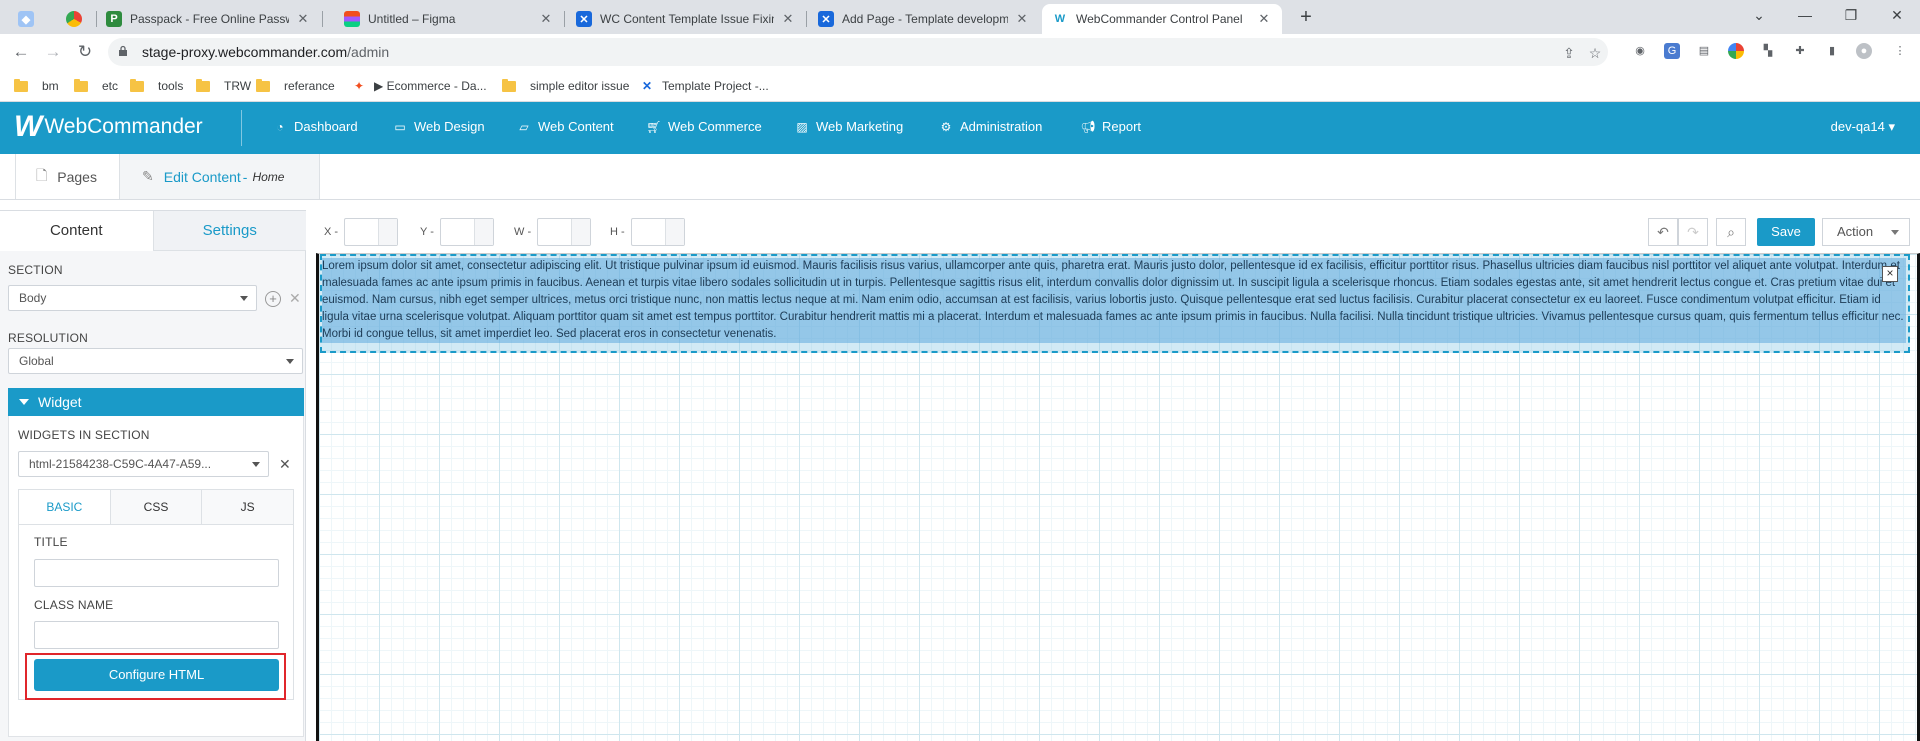 Image resolution: width=1920 pixels, height=741 pixels. I want to click on menu-dashboard: ◔ Dashboard, so click(314, 126).